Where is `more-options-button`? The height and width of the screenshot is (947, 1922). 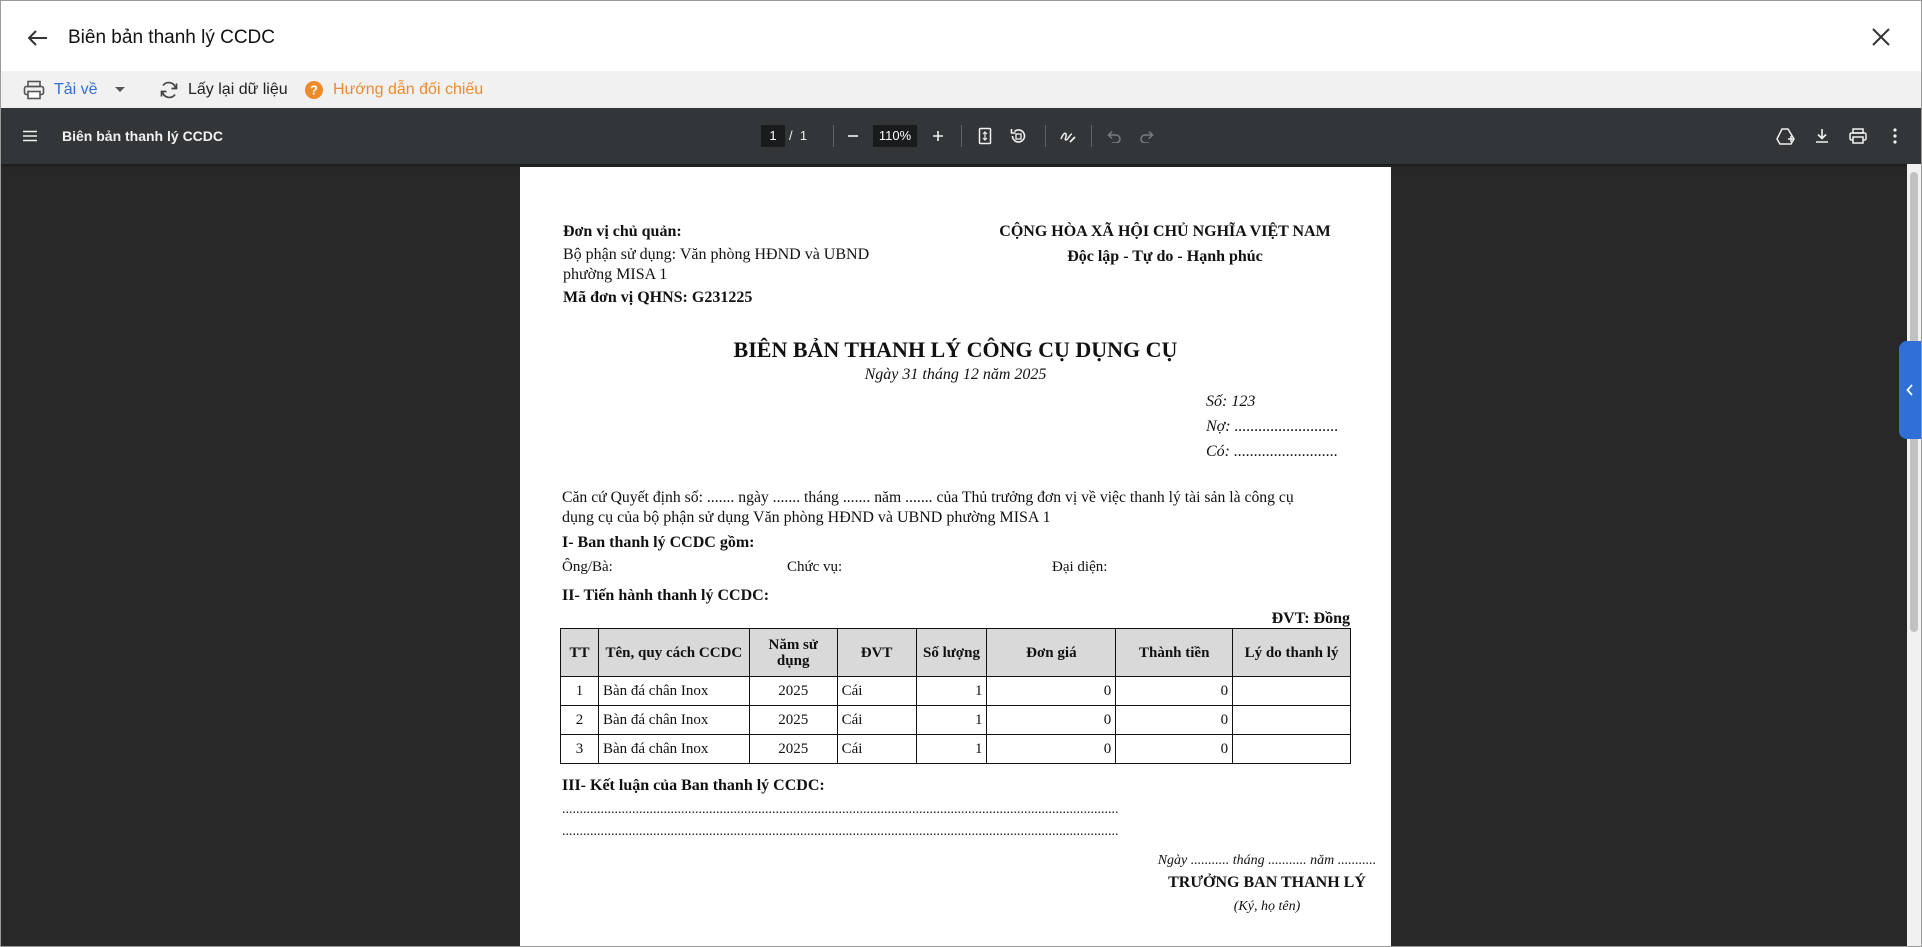
more-options-button is located at coordinates (1895, 136).